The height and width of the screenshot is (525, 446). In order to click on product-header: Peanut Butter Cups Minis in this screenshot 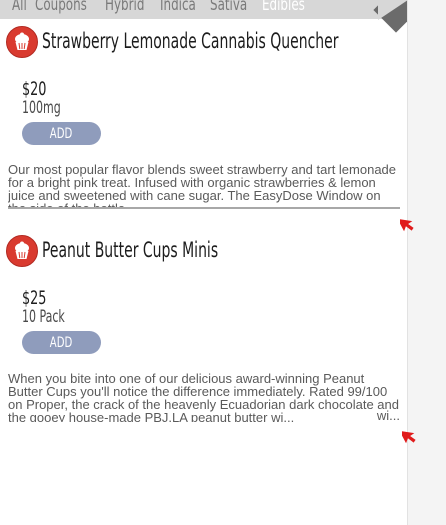, I will do `click(203, 251)`.